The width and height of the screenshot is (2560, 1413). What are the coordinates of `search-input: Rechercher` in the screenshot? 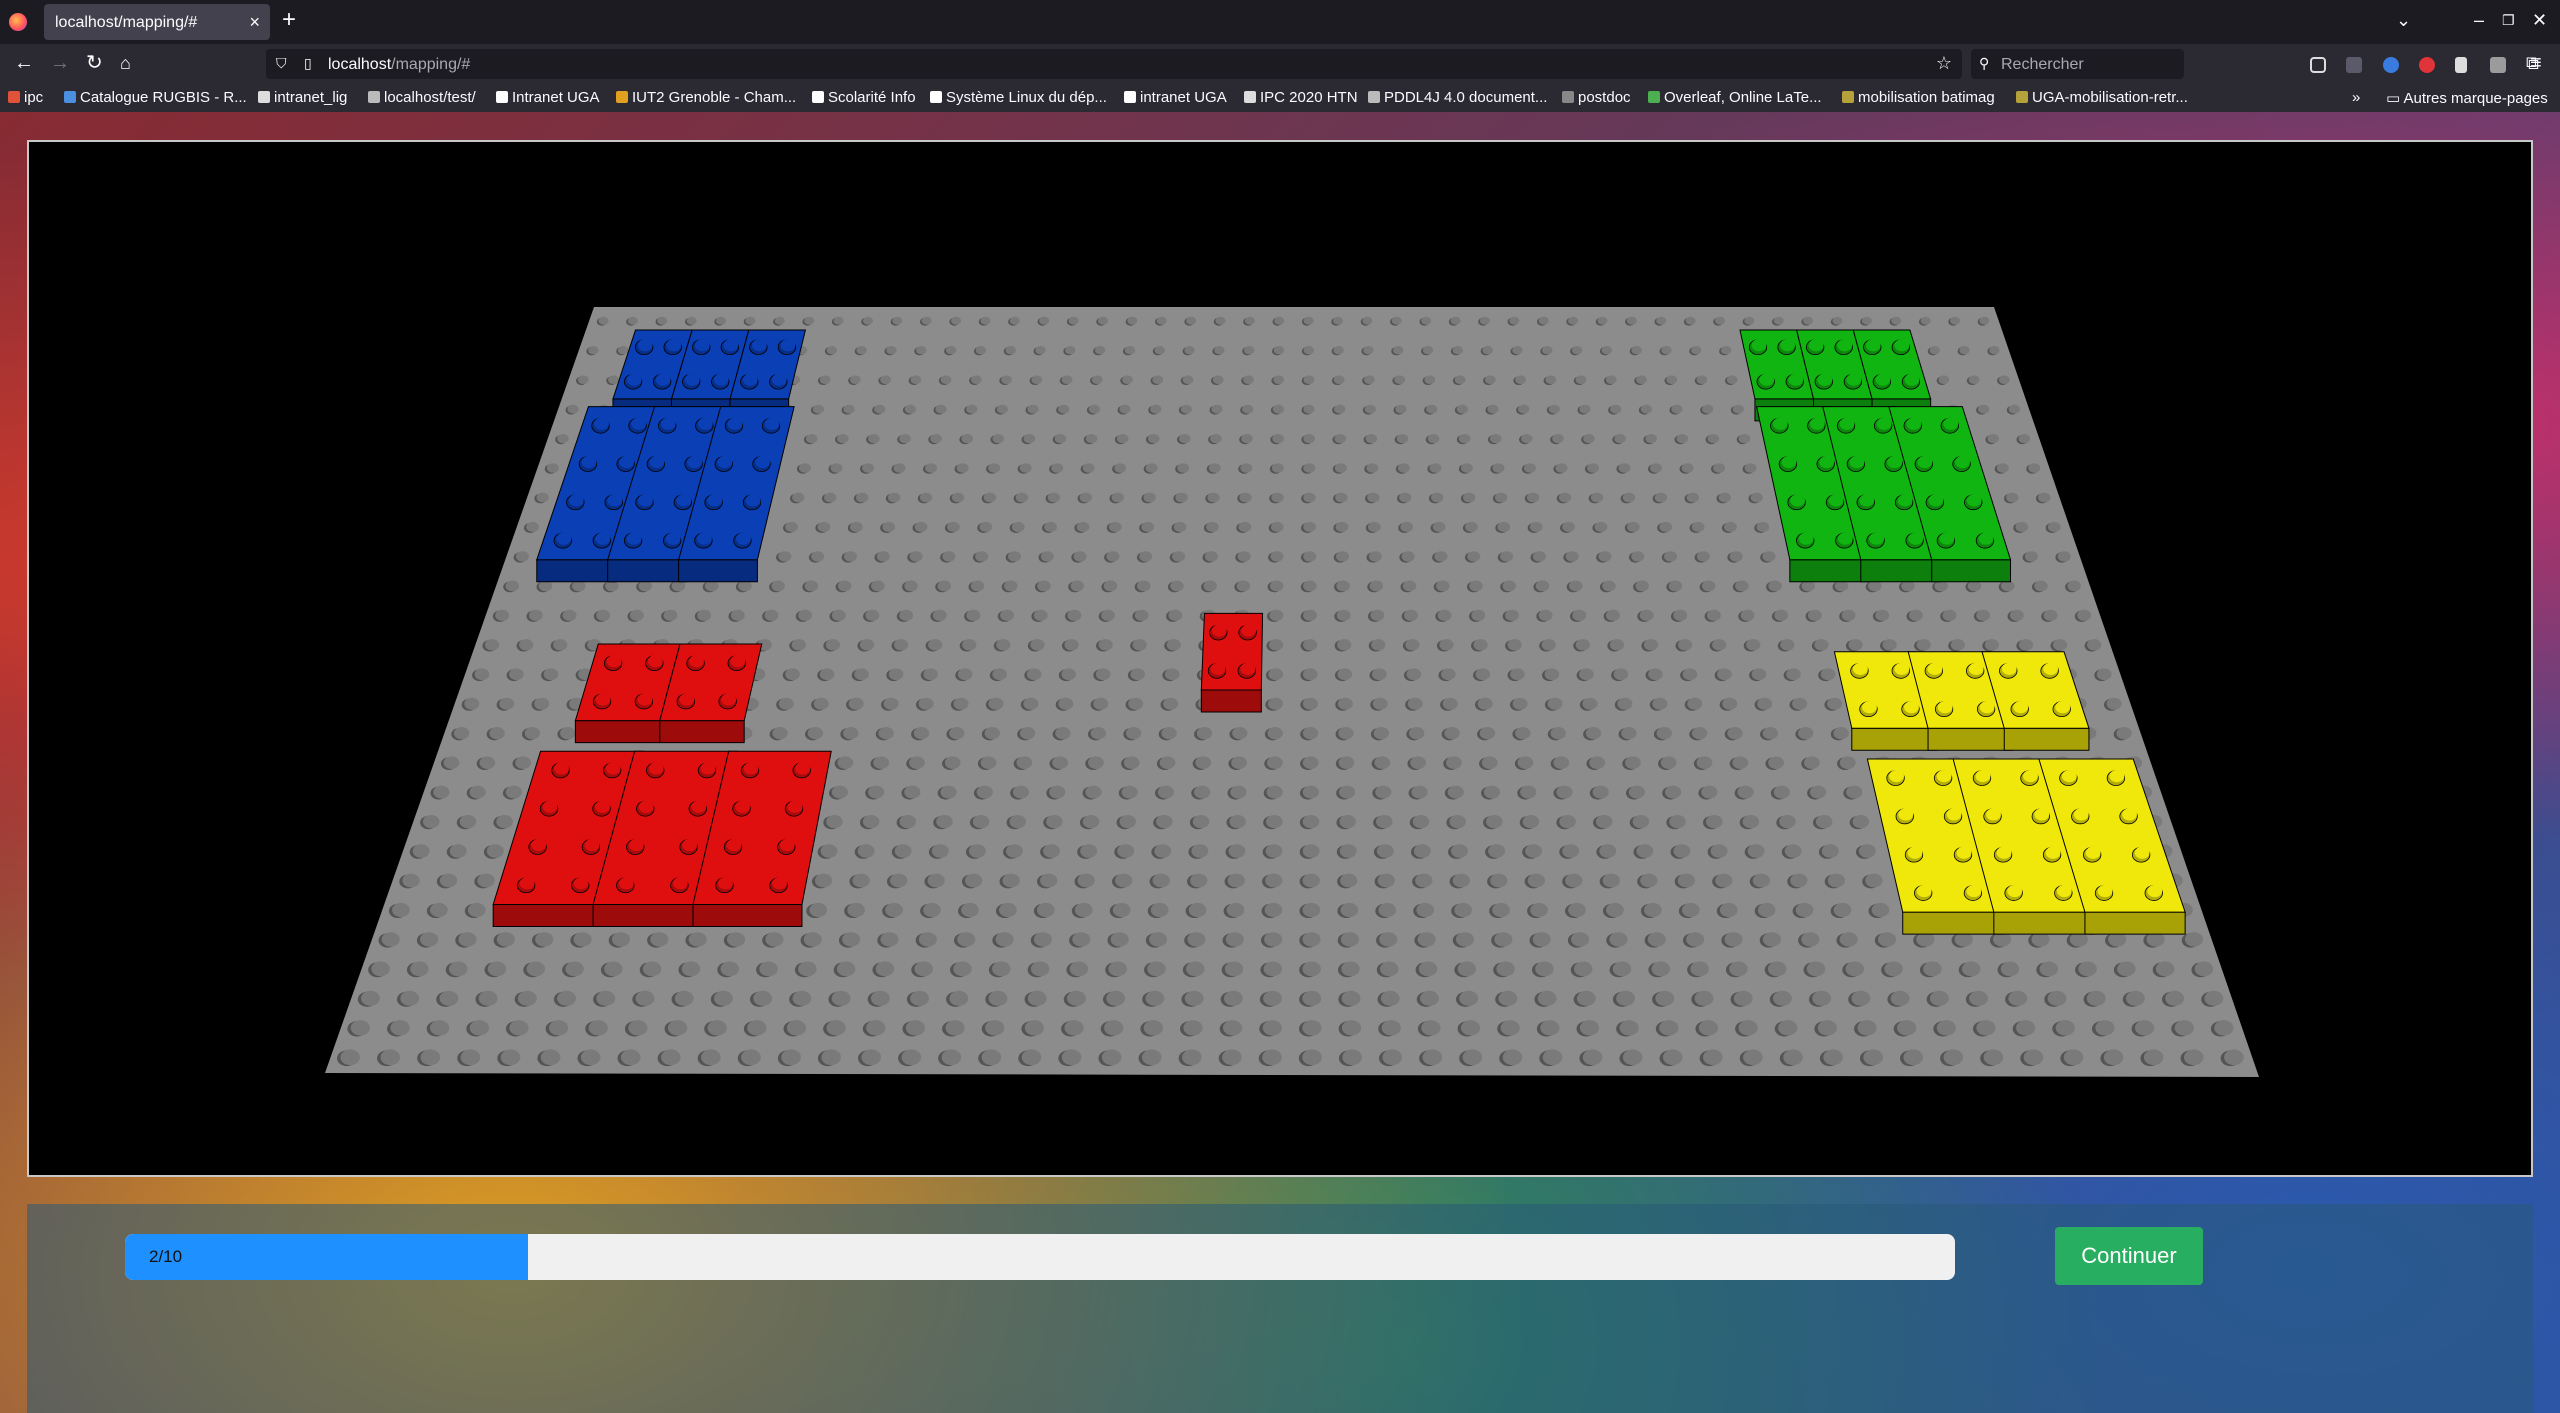 It's located at (2042, 65).